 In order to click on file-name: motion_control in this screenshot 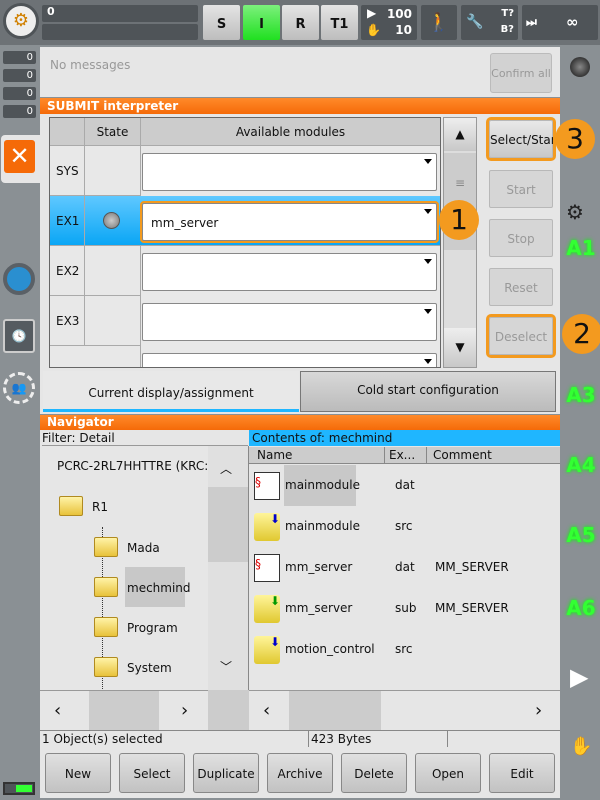, I will do `click(330, 649)`.